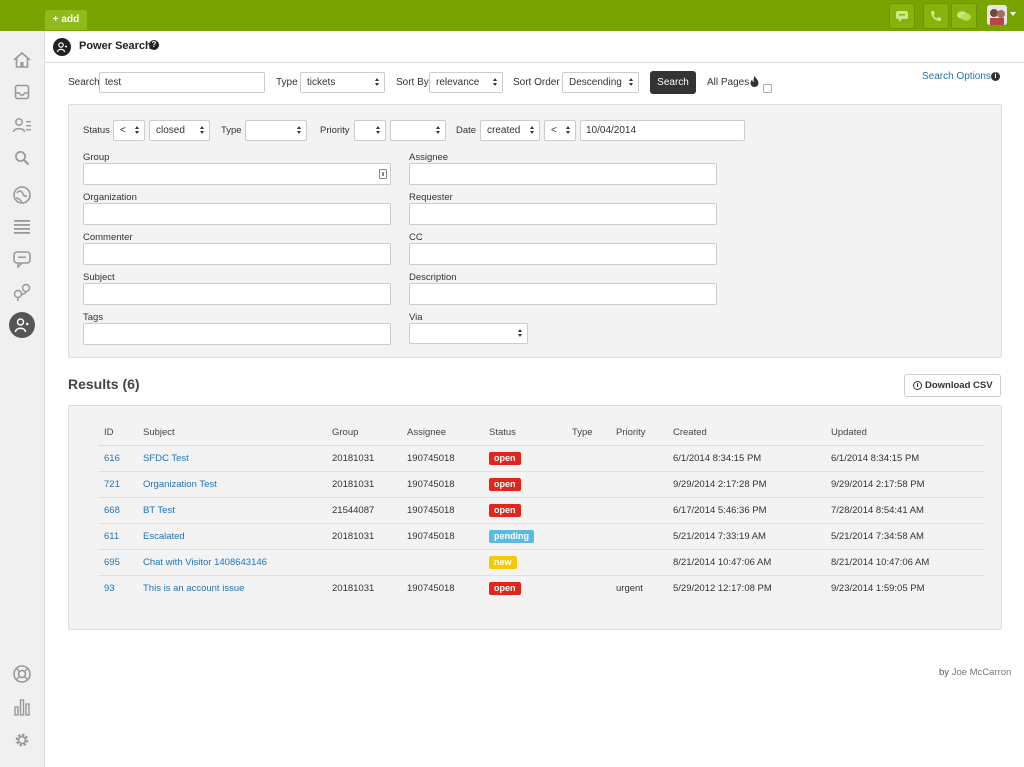 The image size is (1024, 767). I want to click on assignee-field, so click(563, 174).